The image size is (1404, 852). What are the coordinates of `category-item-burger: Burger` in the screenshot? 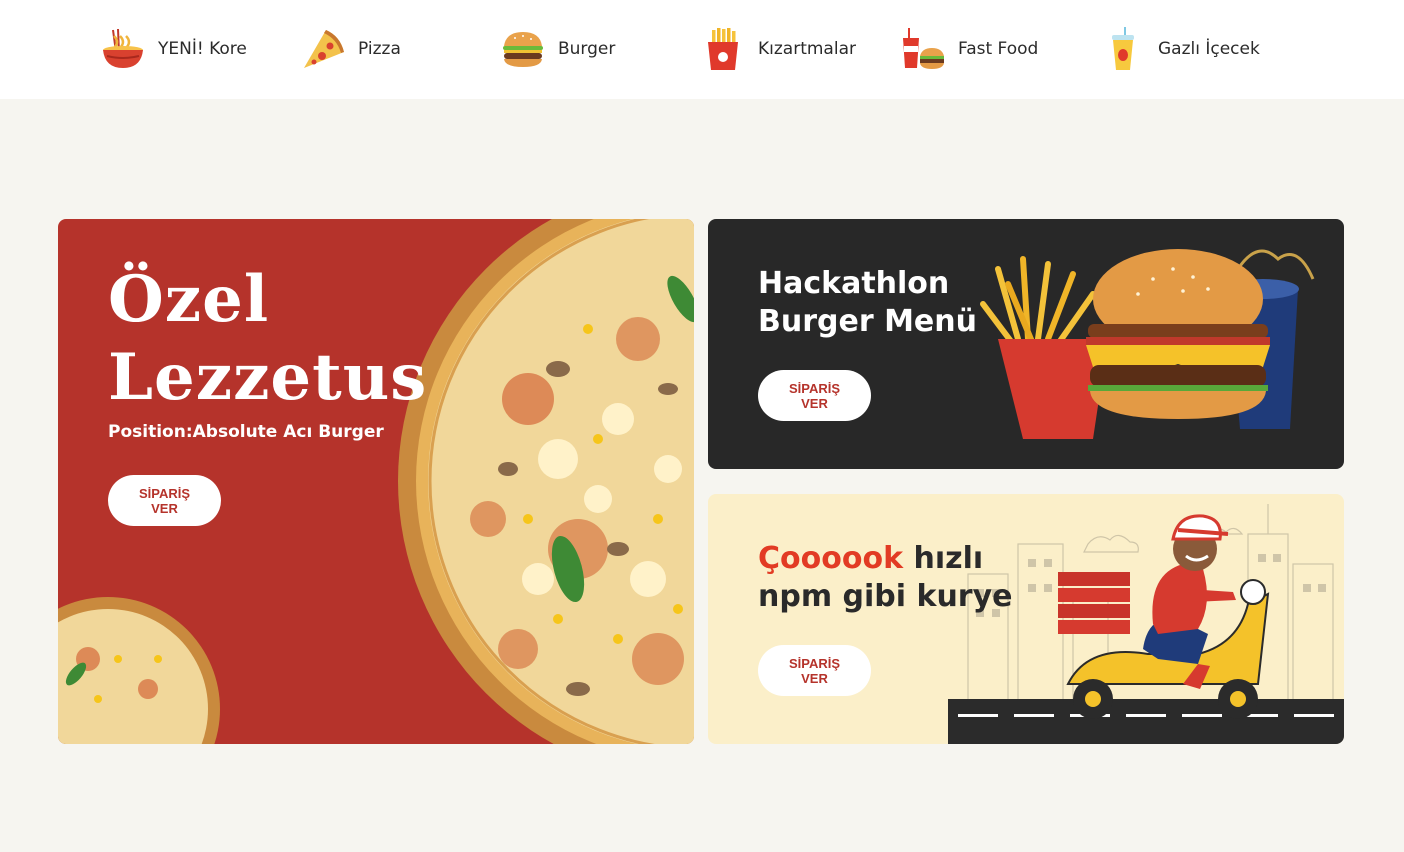 It's located at (595, 49).